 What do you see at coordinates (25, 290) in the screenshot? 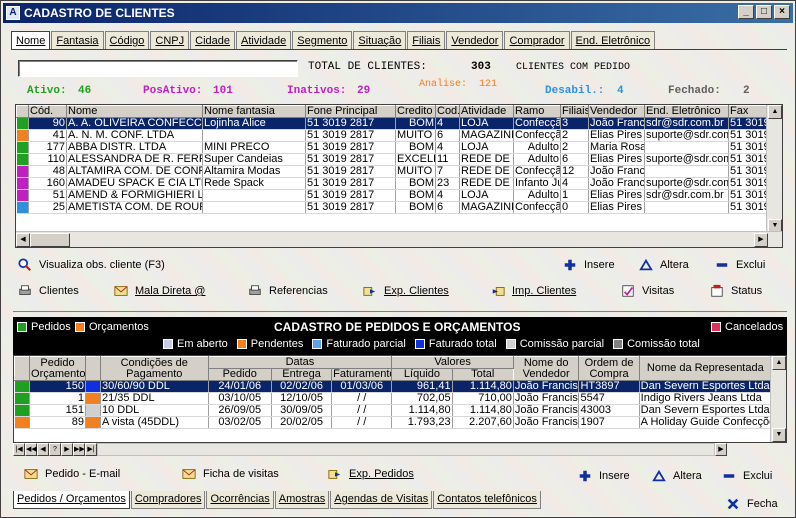
I see `printer-icon` at bounding box center [25, 290].